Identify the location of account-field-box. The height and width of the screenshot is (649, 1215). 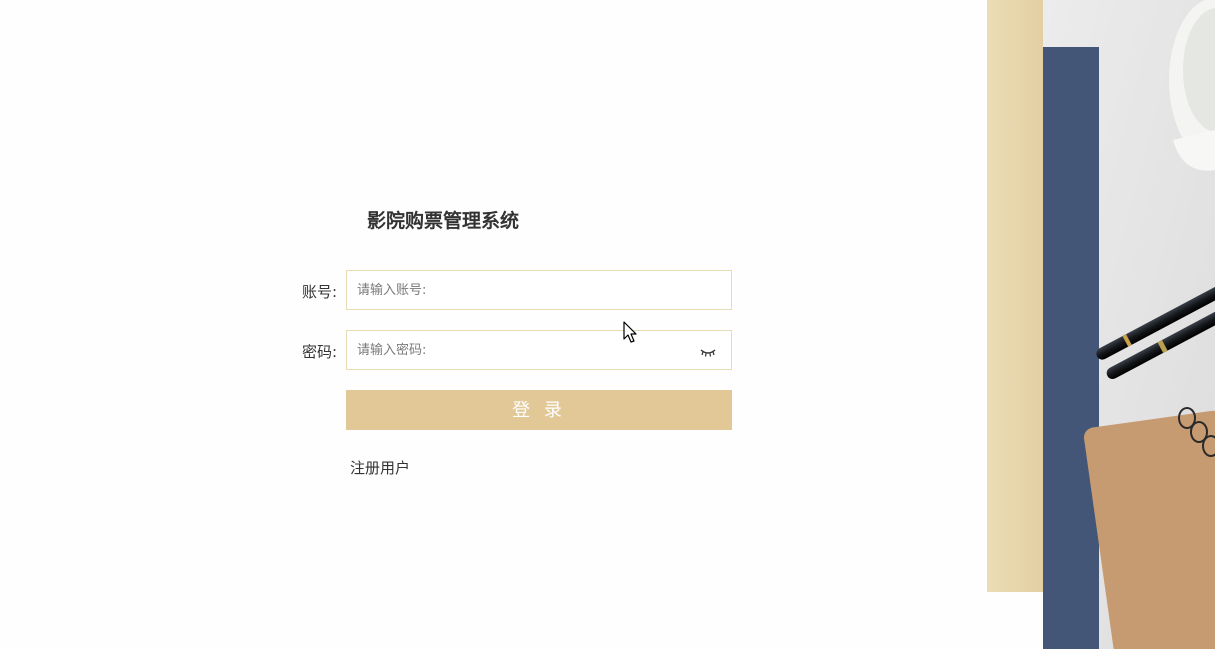
(539, 290).